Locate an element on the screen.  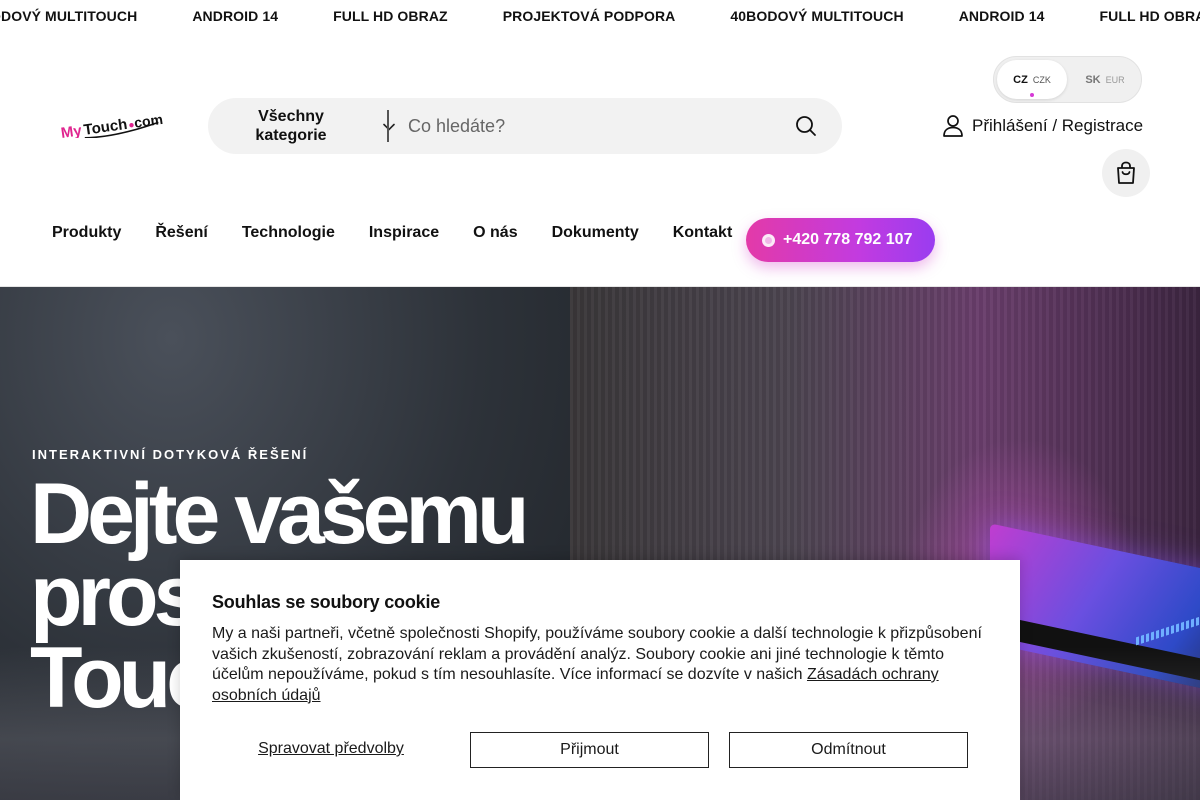
ticker-item: PROJEKTOVÁ PODPORA is located at coordinates (589, 16).